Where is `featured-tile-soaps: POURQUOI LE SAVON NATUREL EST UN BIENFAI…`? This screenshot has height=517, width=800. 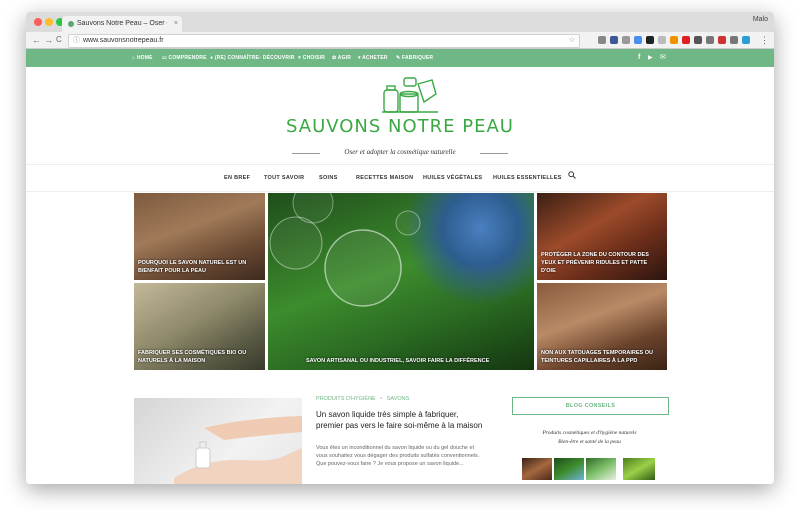
featured-tile-soaps: POURQUOI LE SAVON NATUREL EST UN BIENFAI… is located at coordinates (199, 236).